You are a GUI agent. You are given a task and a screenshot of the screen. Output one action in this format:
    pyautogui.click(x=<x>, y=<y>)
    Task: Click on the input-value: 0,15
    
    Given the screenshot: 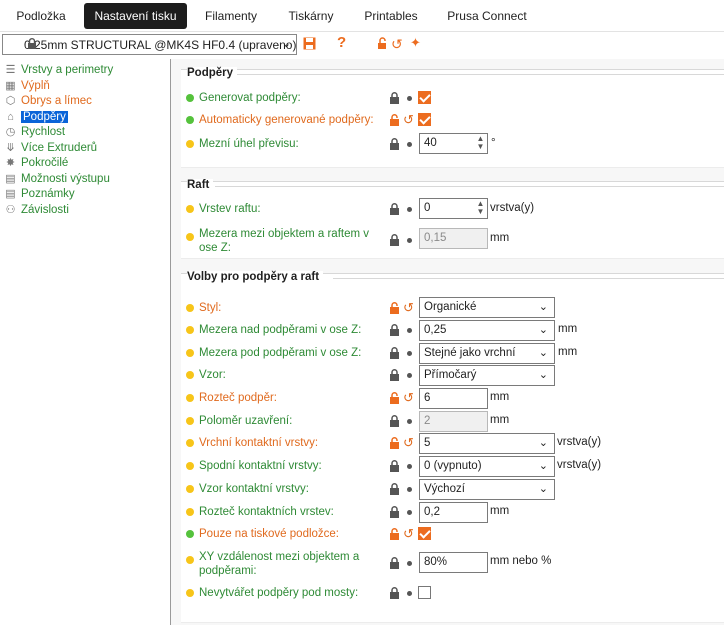 What is the action you would take?
    pyautogui.click(x=435, y=238)
    